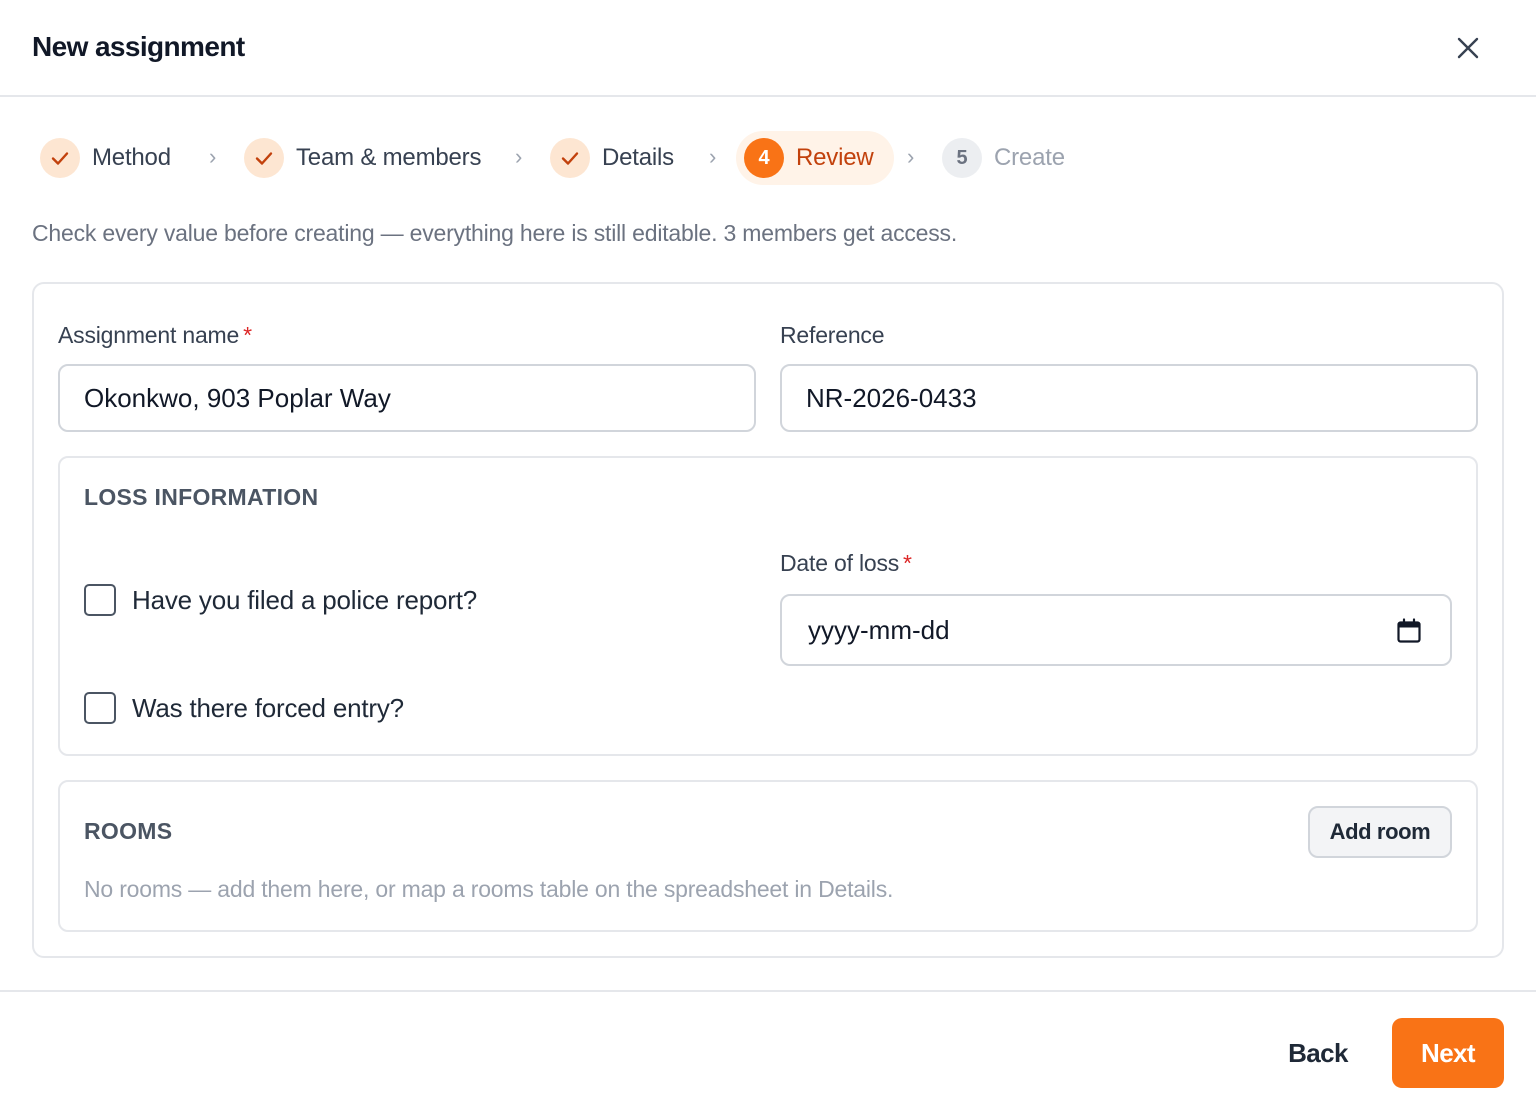  I want to click on assignment-name-label-text: Assignment name, so click(149, 335).